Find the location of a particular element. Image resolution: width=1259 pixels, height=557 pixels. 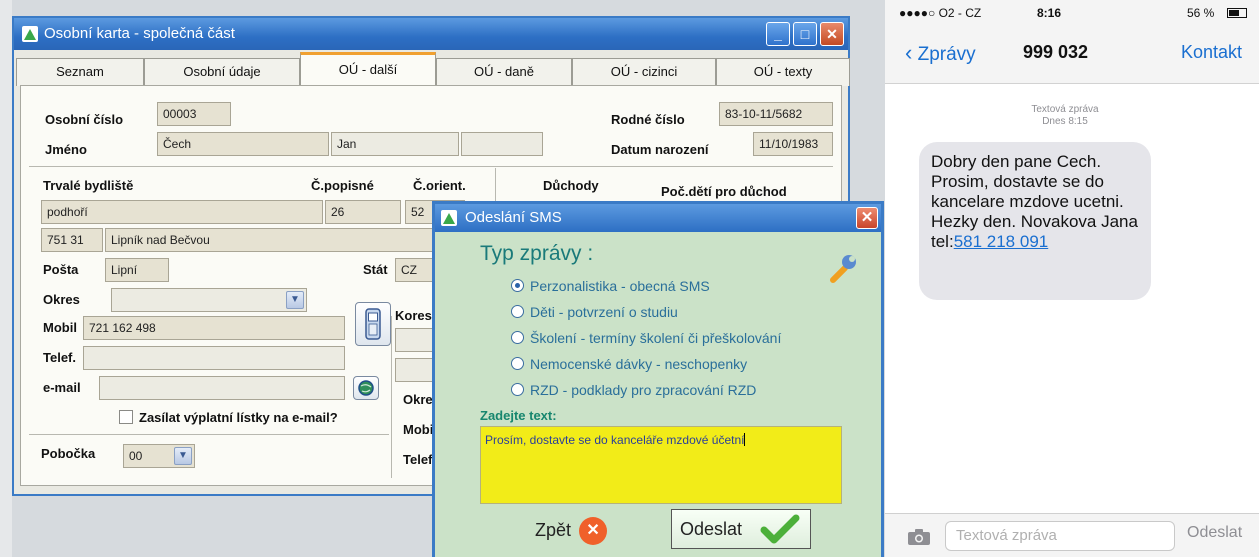

poc-deti-label: Poč.dětí pro důchod is located at coordinates (724, 191).